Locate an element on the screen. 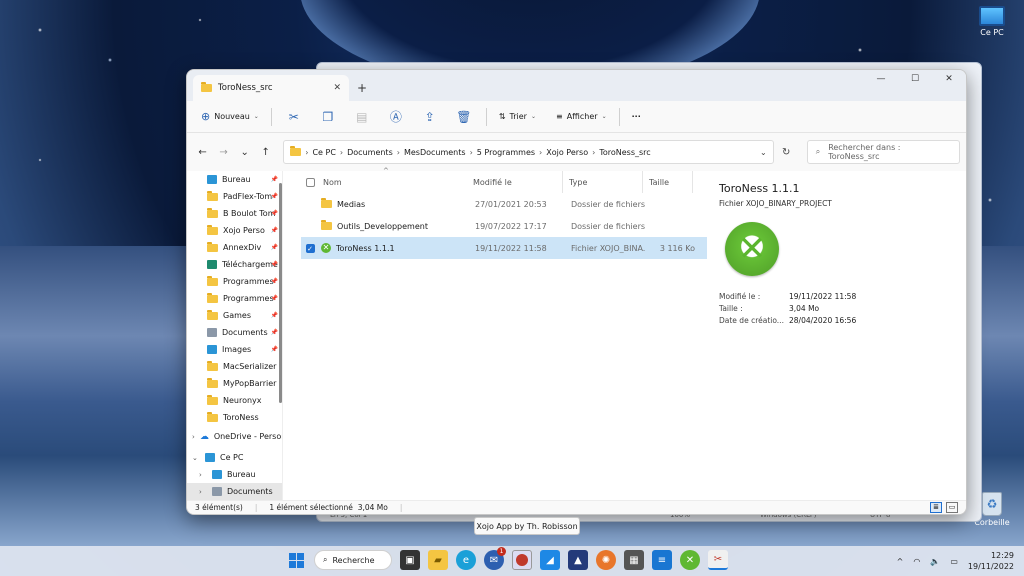 The width and height of the screenshot is (1024, 576). search-box: ⌕ Rechercher dans : ToroNess_src is located at coordinates (883, 152).